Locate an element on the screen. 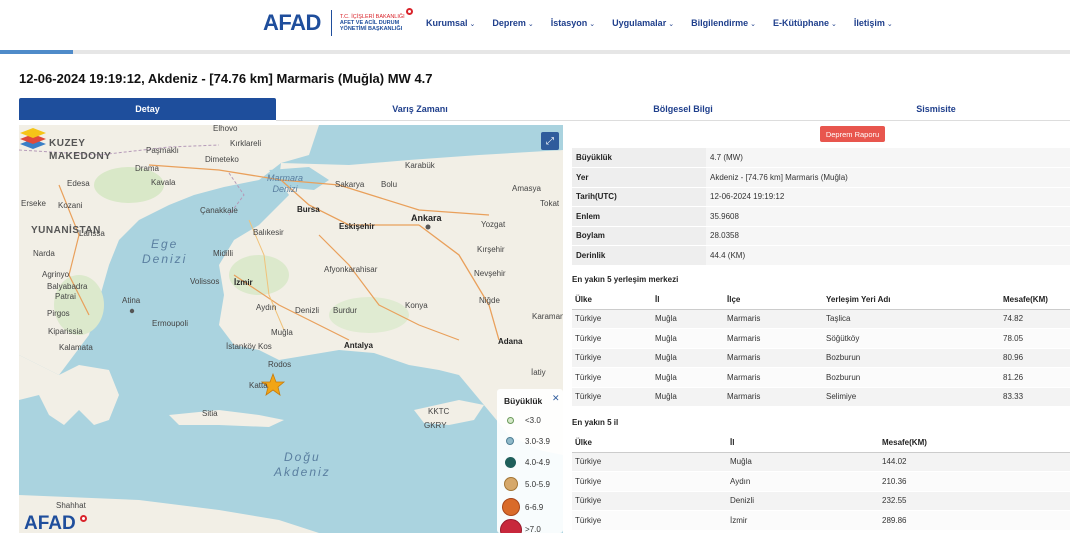 The width and height of the screenshot is (1070, 533). label-balikesir: Balıkesir is located at coordinates (268, 232).